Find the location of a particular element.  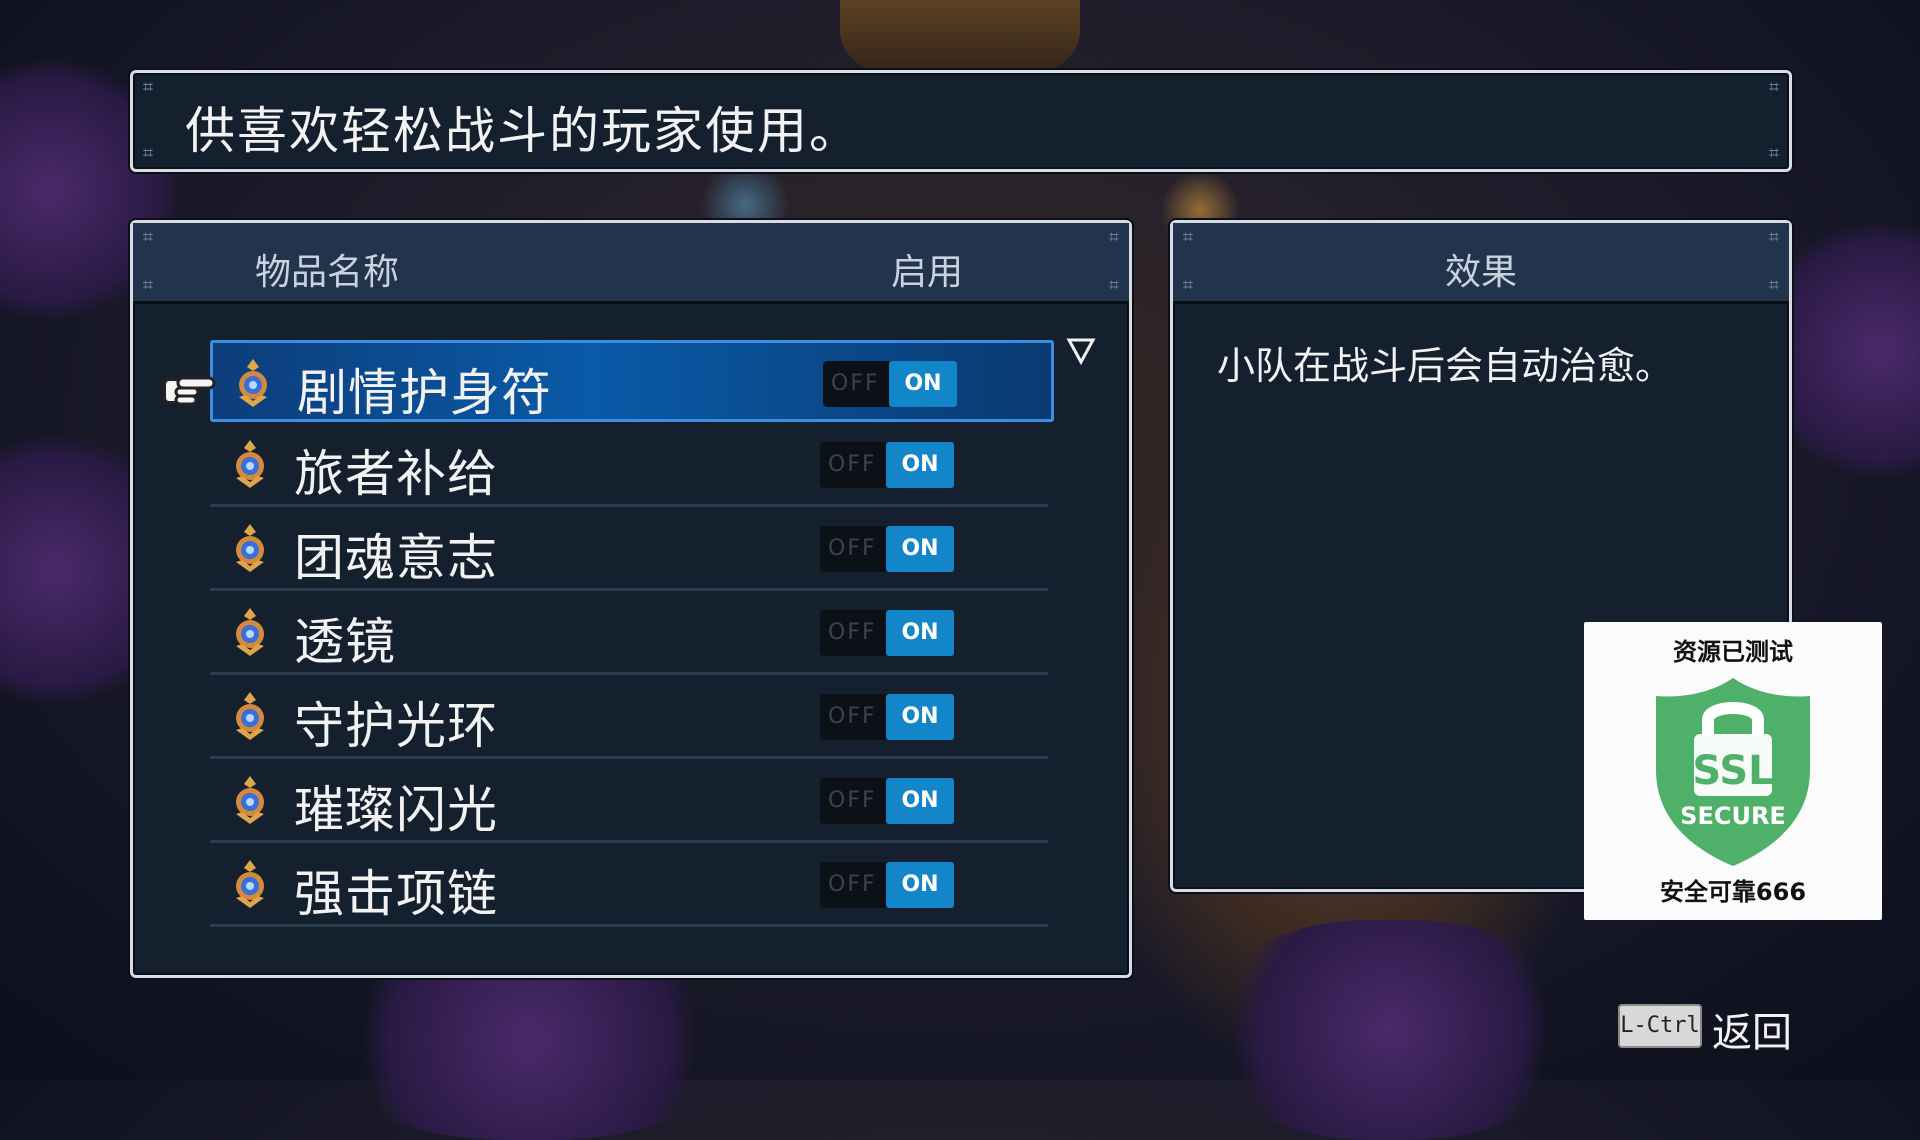

lctrl-key-icon: L-Ctrl is located at coordinates (1660, 1026).